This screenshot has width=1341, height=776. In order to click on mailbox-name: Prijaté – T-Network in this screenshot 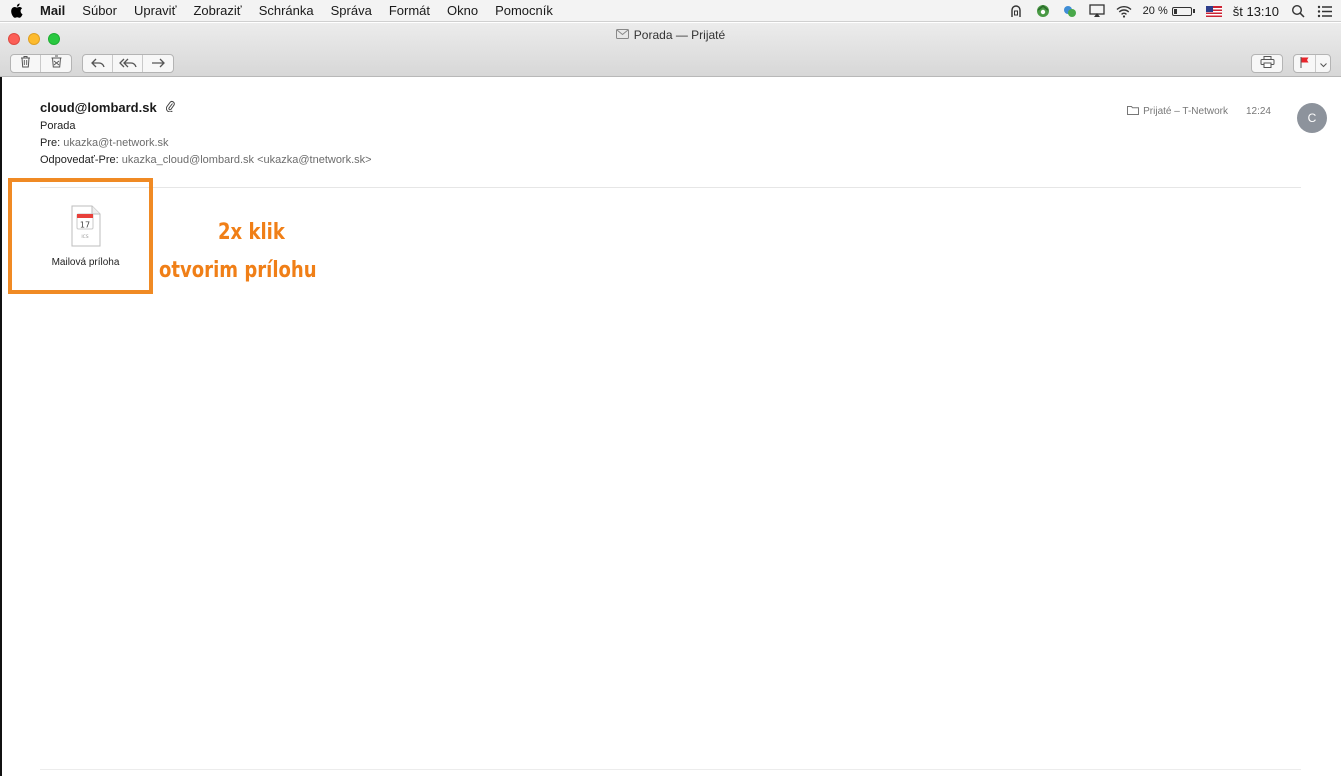, I will do `click(1185, 111)`.